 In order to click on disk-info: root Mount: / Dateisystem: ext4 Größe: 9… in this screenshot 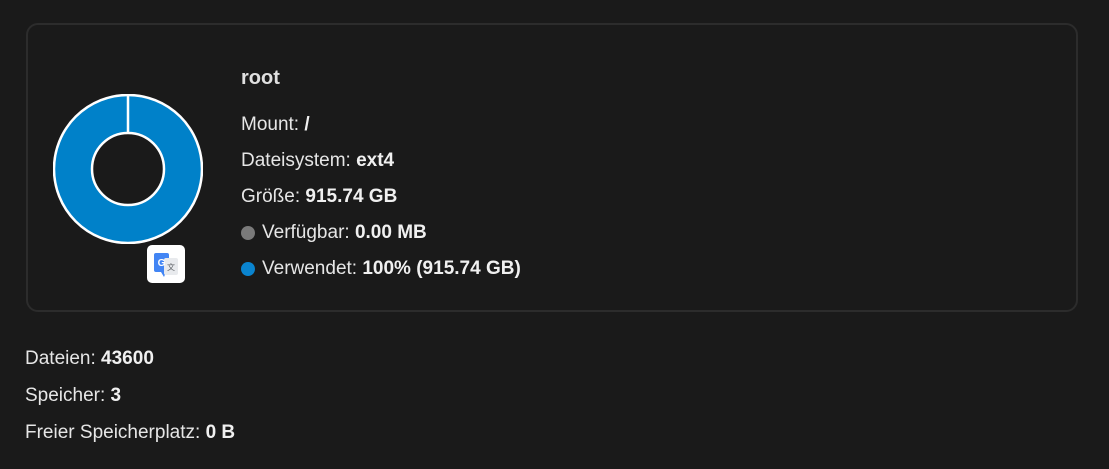, I will do `click(381, 175)`.